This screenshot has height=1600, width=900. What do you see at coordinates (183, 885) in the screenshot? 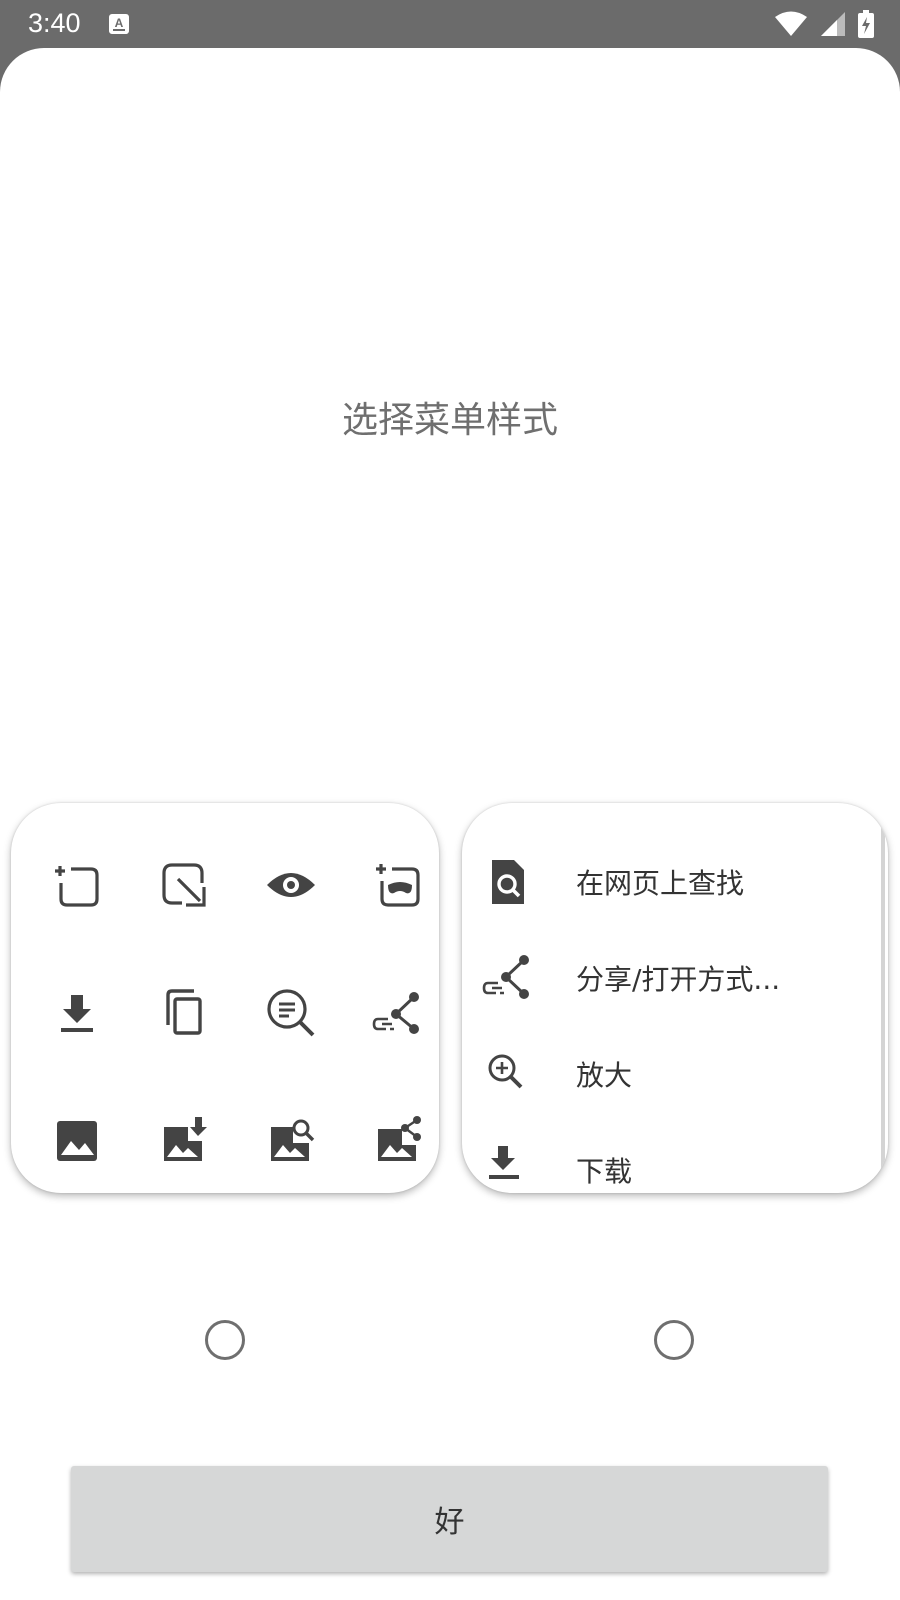
I see `open-in-new-window-icon` at bounding box center [183, 885].